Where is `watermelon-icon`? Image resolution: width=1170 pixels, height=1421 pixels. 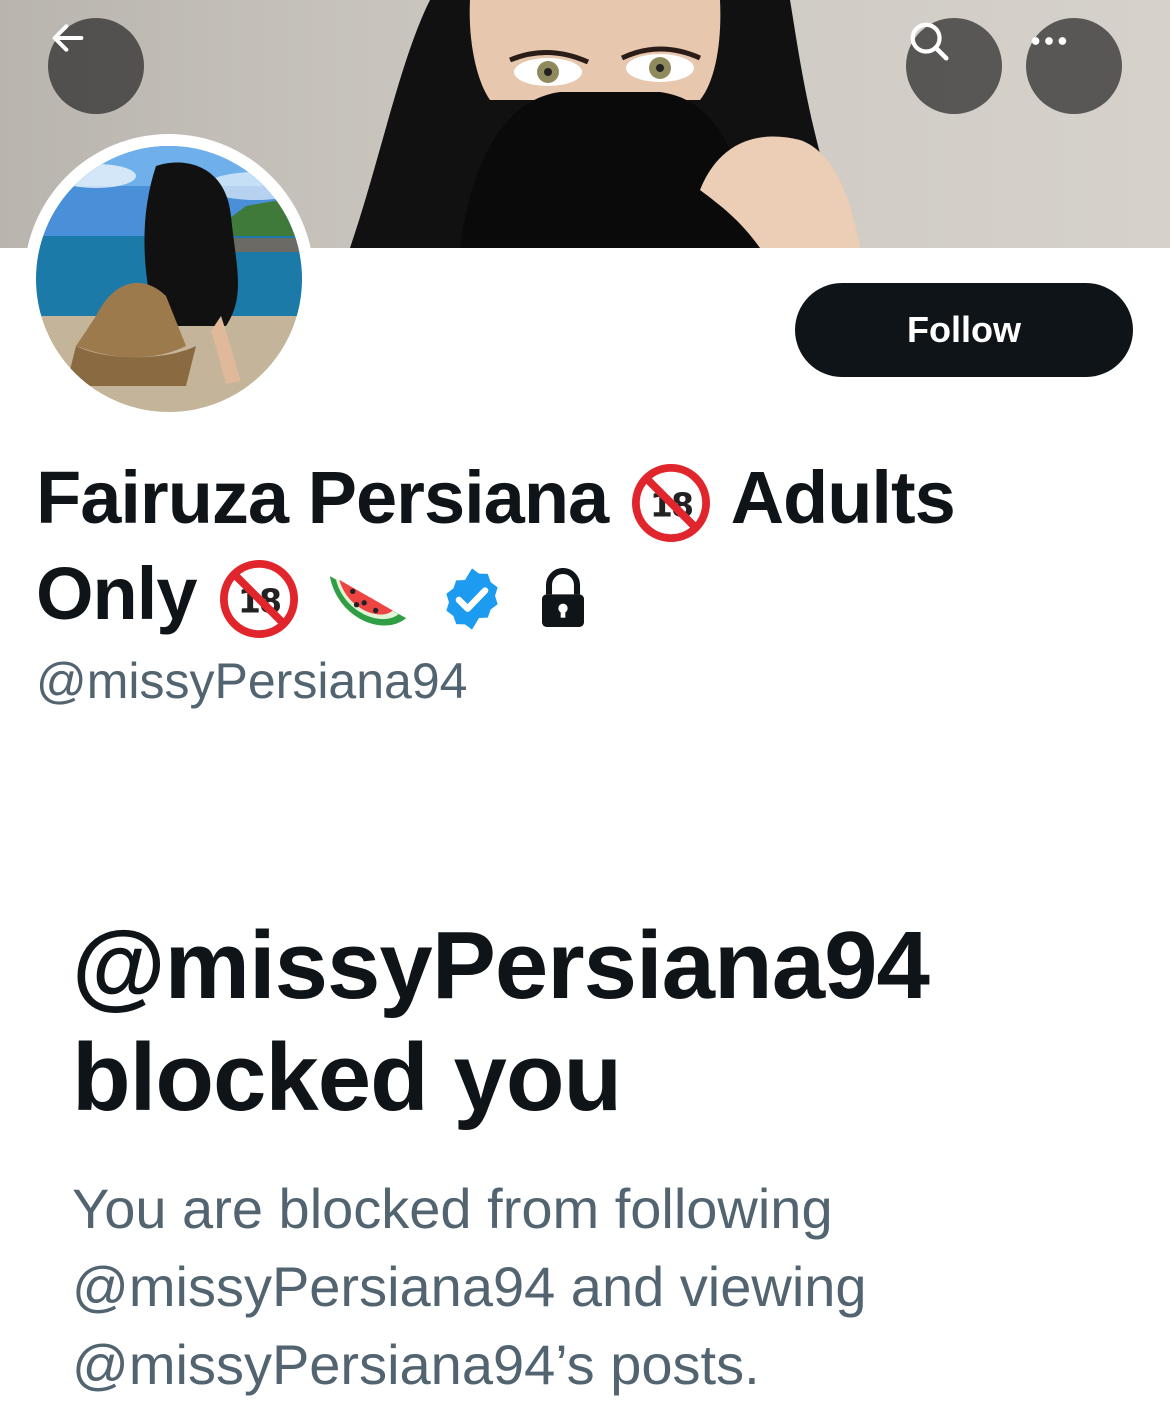 watermelon-icon is located at coordinates (367, 601).